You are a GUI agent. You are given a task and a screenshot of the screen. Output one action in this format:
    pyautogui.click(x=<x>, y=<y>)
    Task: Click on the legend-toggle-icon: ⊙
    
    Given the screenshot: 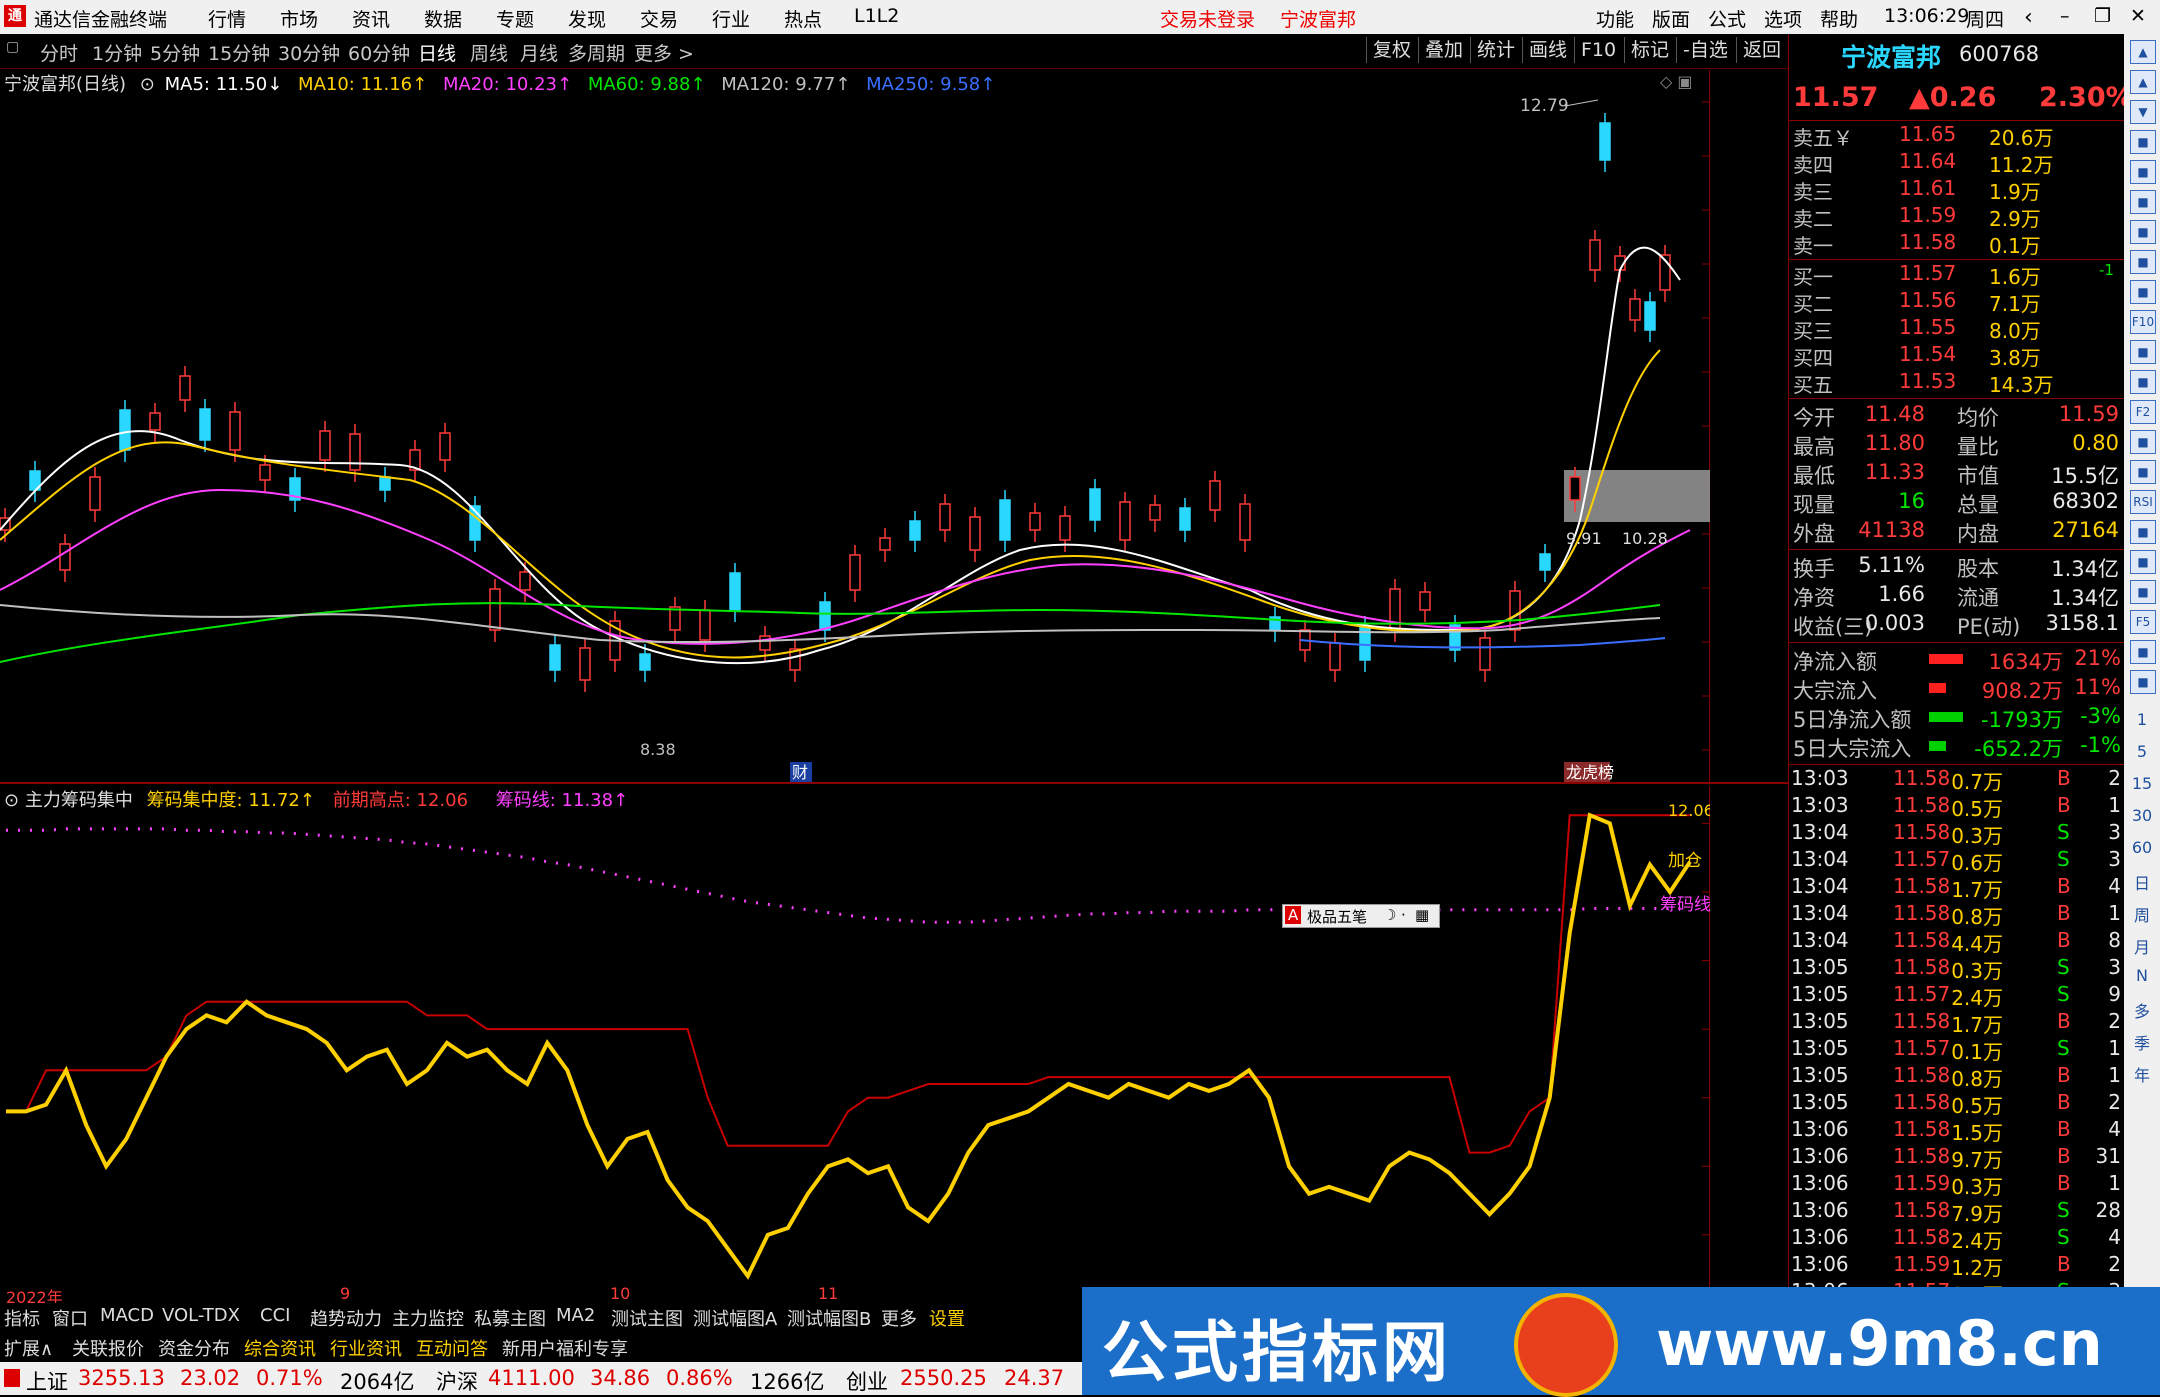 What is the action you would take?
    pyautogui.click(x=147, y=84)
    